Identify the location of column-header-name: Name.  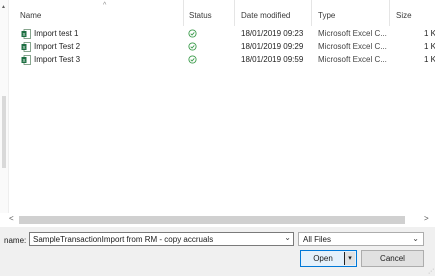
(30, 15).